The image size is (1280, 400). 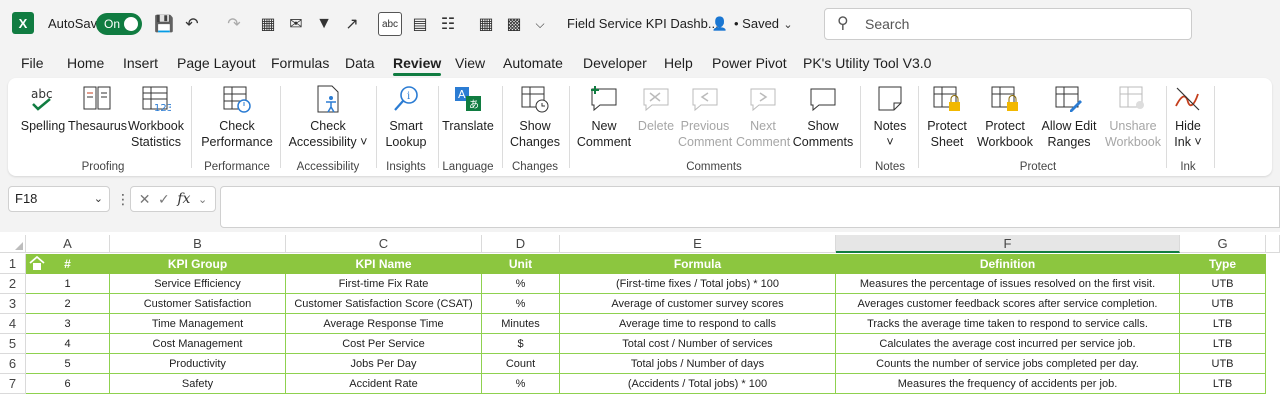 What do you see at coordinates (328, 117) in the screenshot?
I see `check-accessibility-button: Check Accessibility ˅` at bounding box center [328, 117].